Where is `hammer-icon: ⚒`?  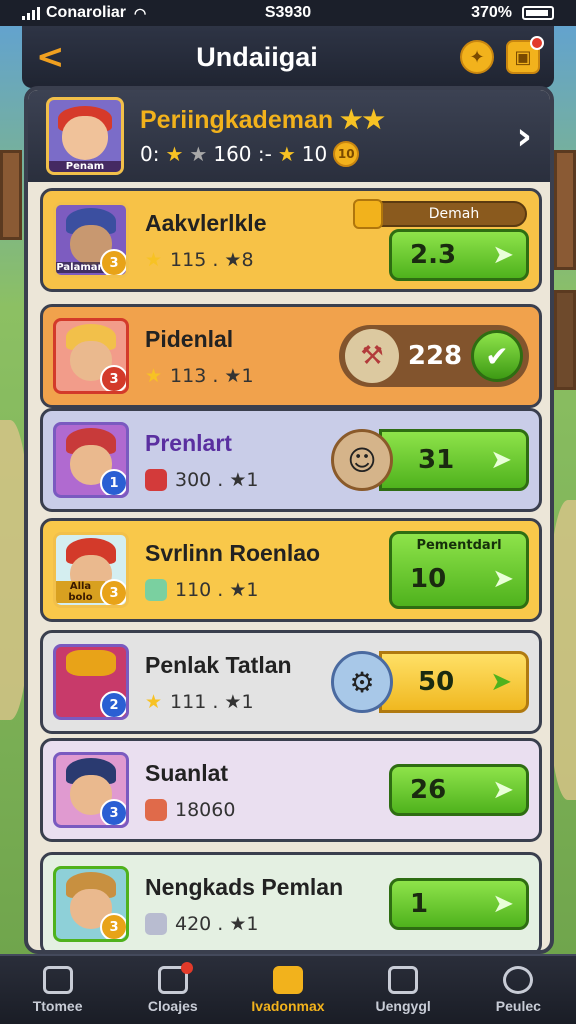 hammer-icon: ⚒ is located at coordinates (372, 356).